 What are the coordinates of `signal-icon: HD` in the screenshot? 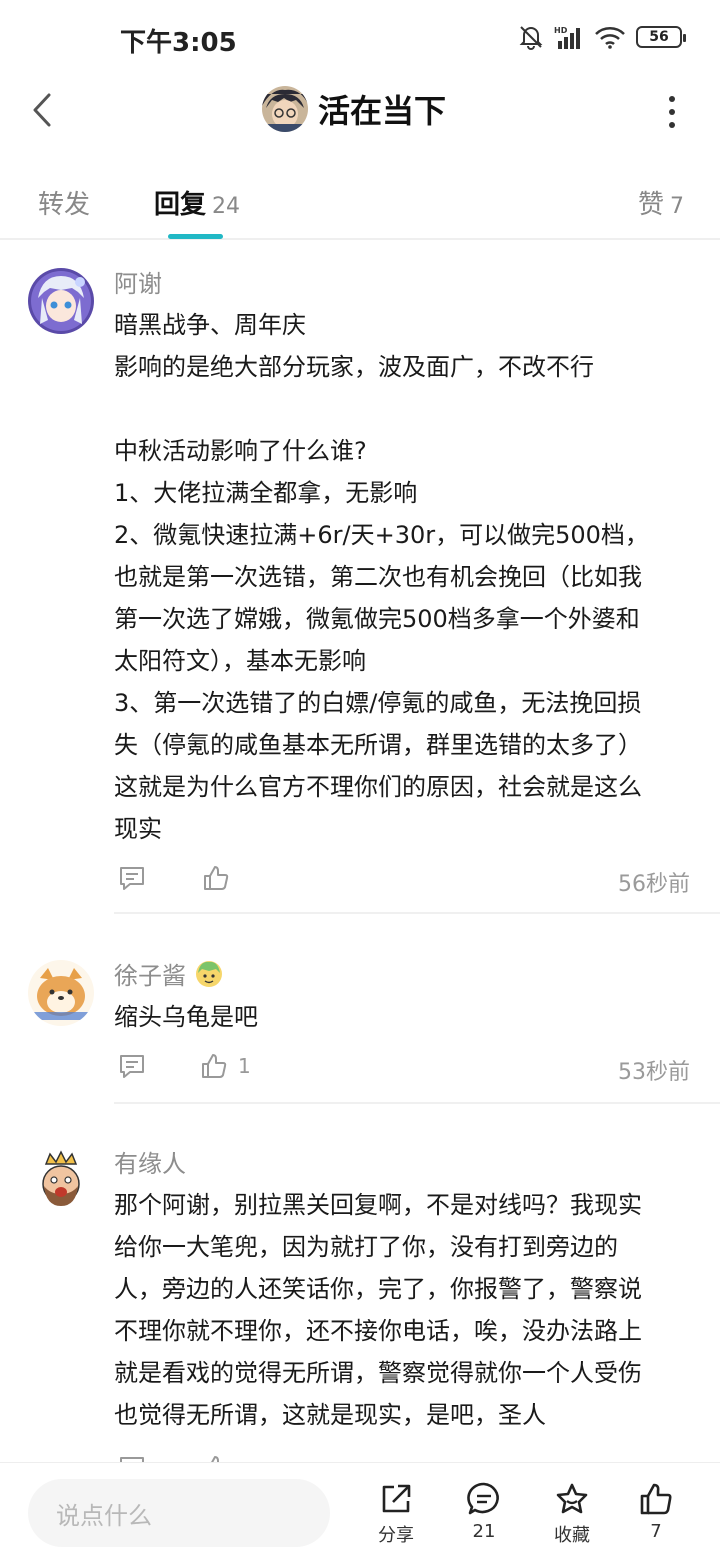 It's located at (567, 37).